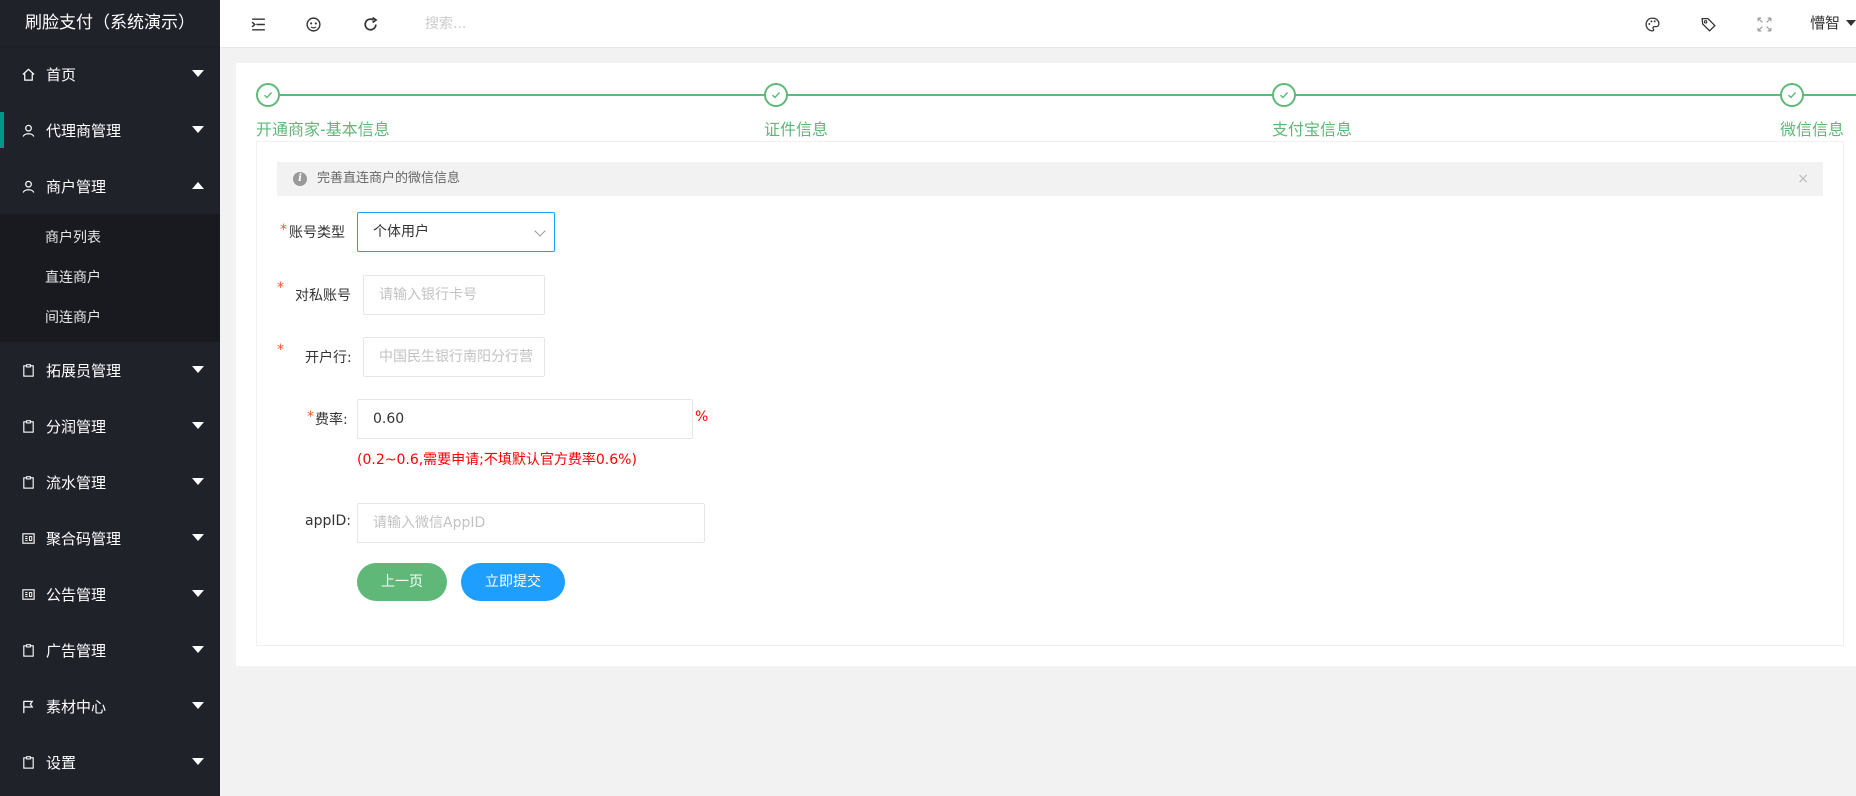  What do you see at coordinates (110, 318) in the screenshot?
I see `sidebar-subitem-indirect-merchants: 间连商户` at bounding box center [110, 318].